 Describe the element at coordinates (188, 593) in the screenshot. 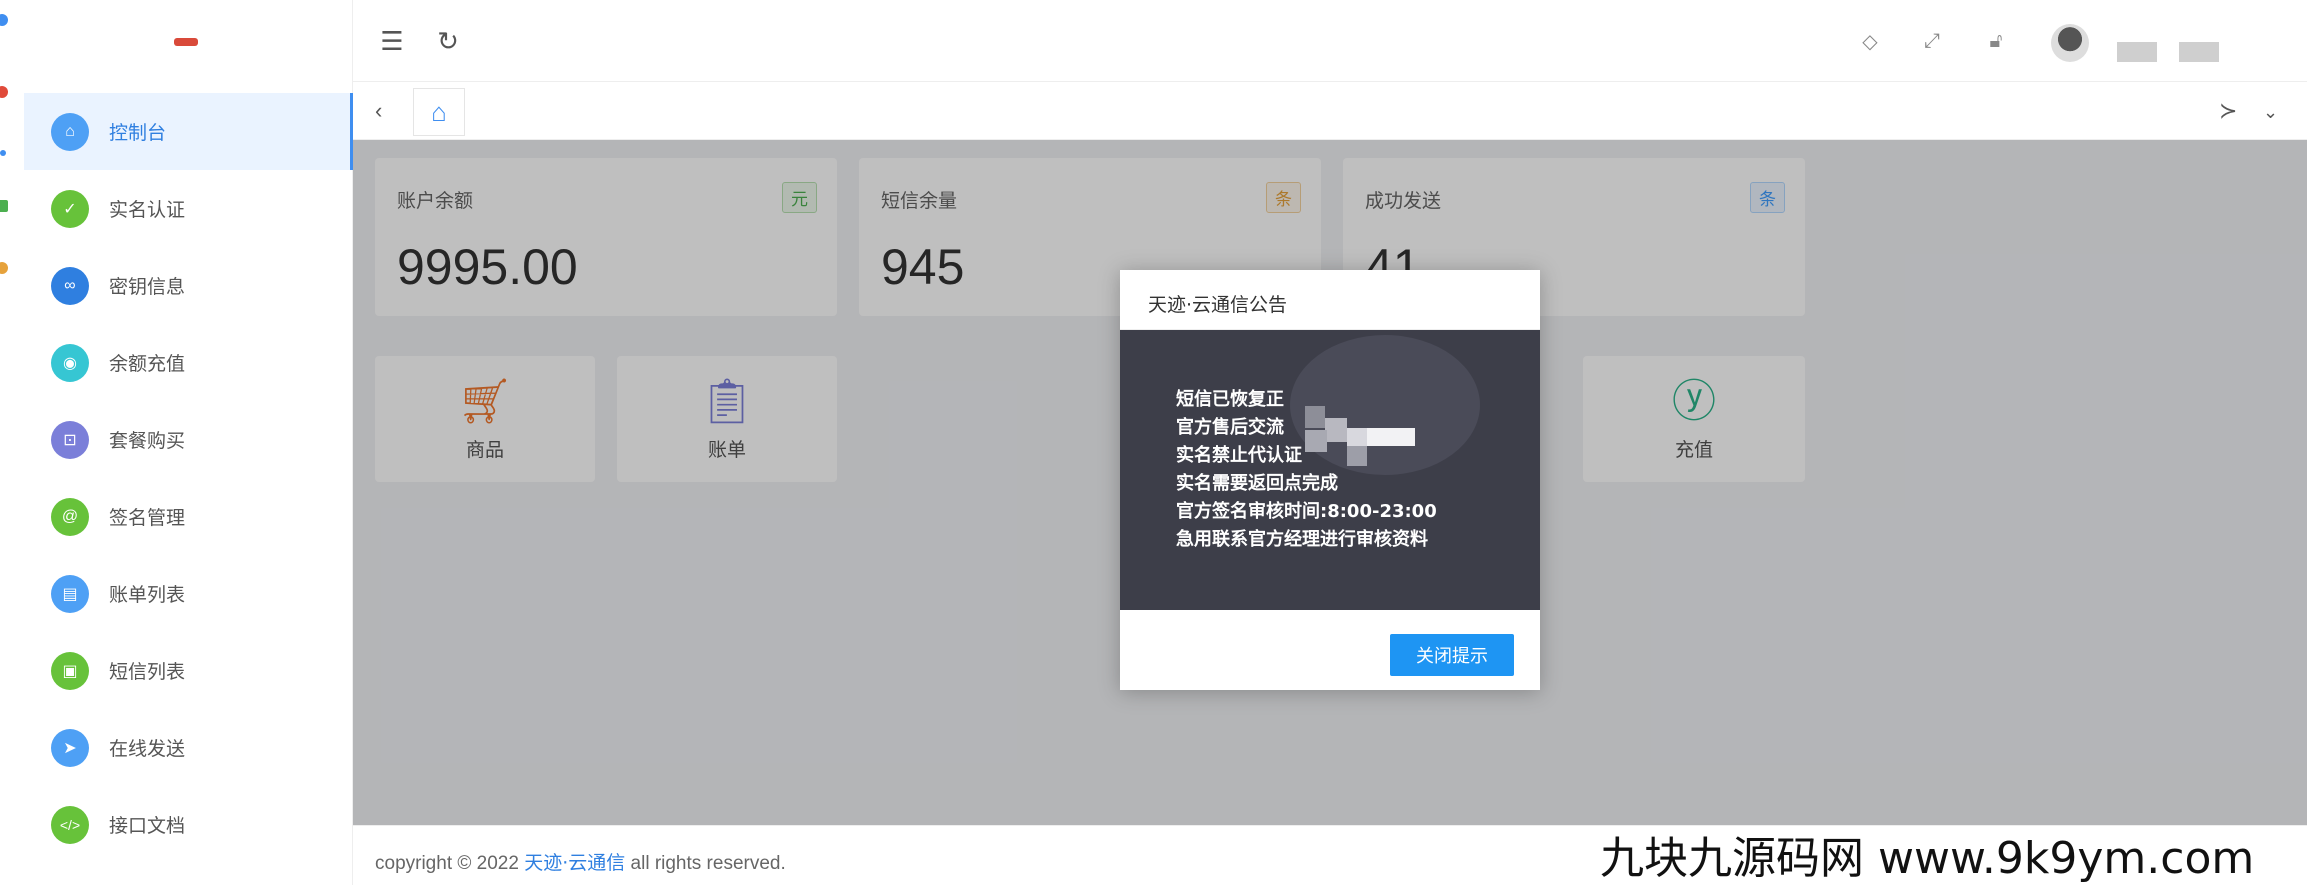

I see `sidebar-item-bills: ▤ 账单列表` at that location.